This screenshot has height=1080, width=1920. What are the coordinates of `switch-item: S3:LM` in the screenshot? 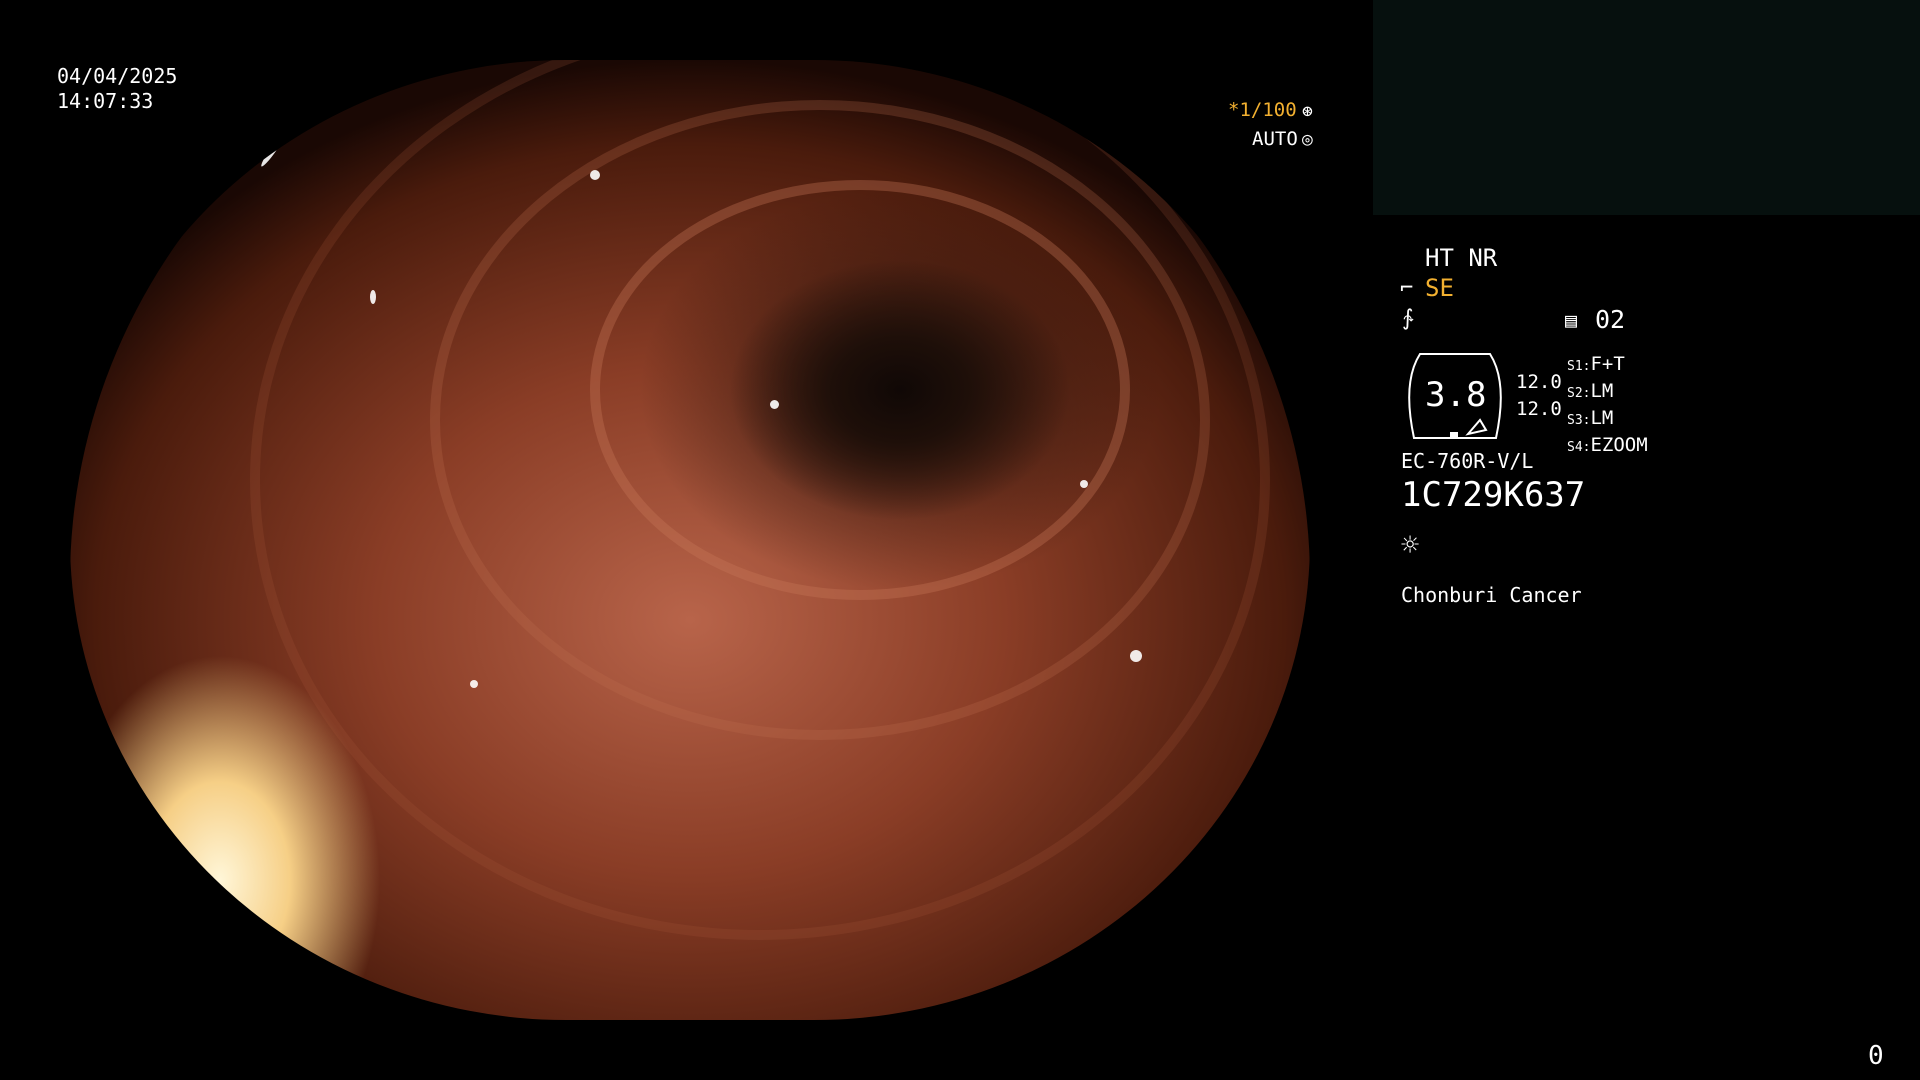 It's located at (1590, 418).